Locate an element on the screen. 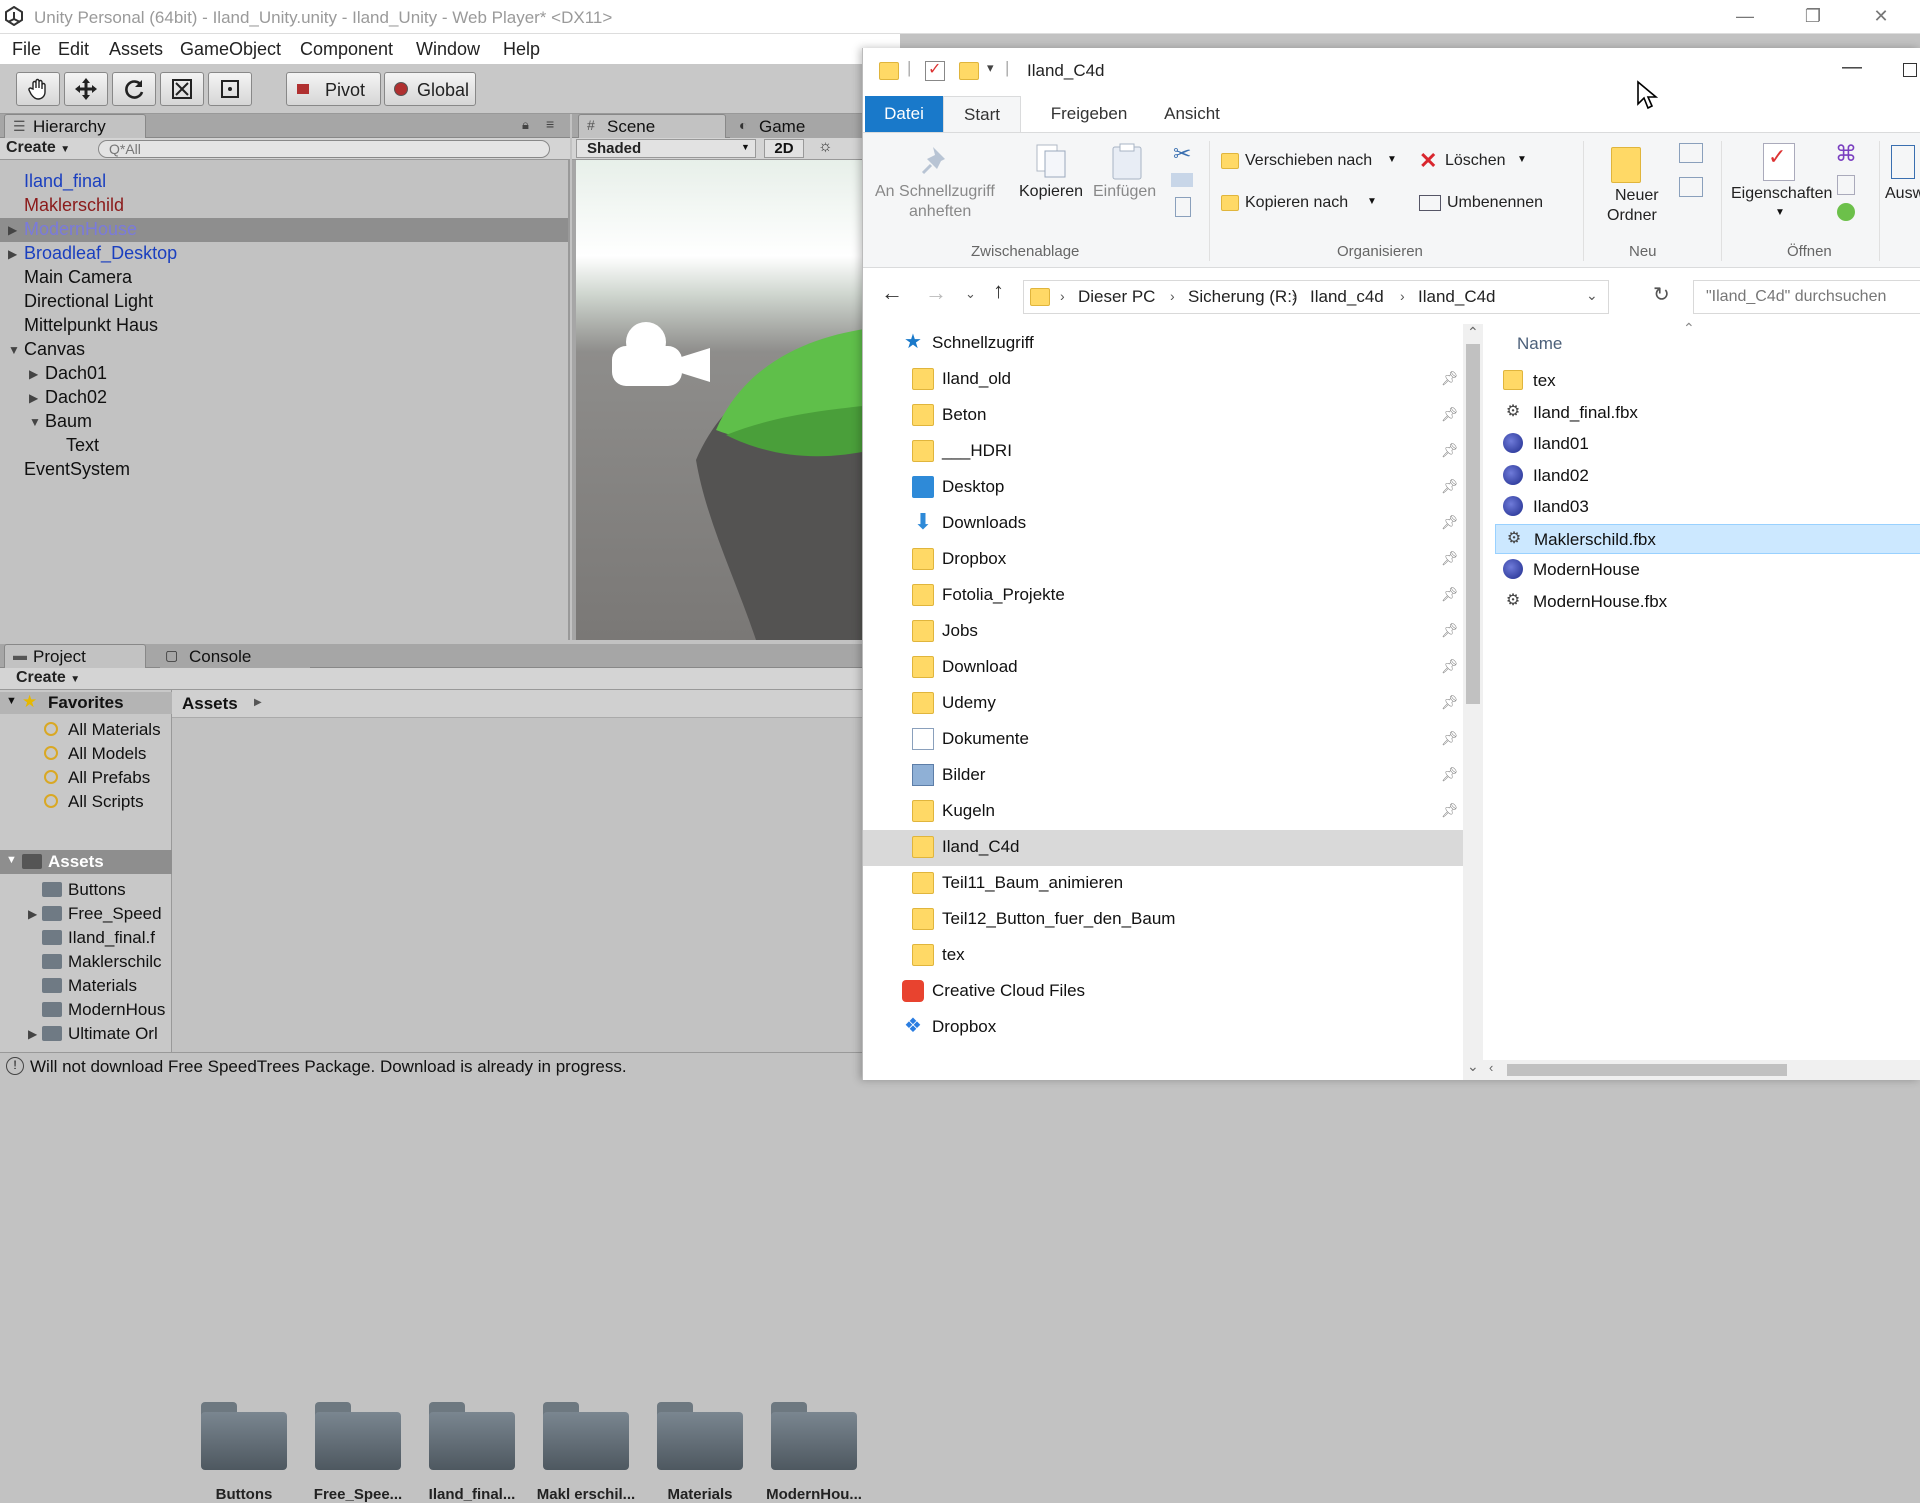 The height and width of the screenshot is (1503, 1920). nav-item: Jobs 📌︎ is located at coordinates (1163, 632).